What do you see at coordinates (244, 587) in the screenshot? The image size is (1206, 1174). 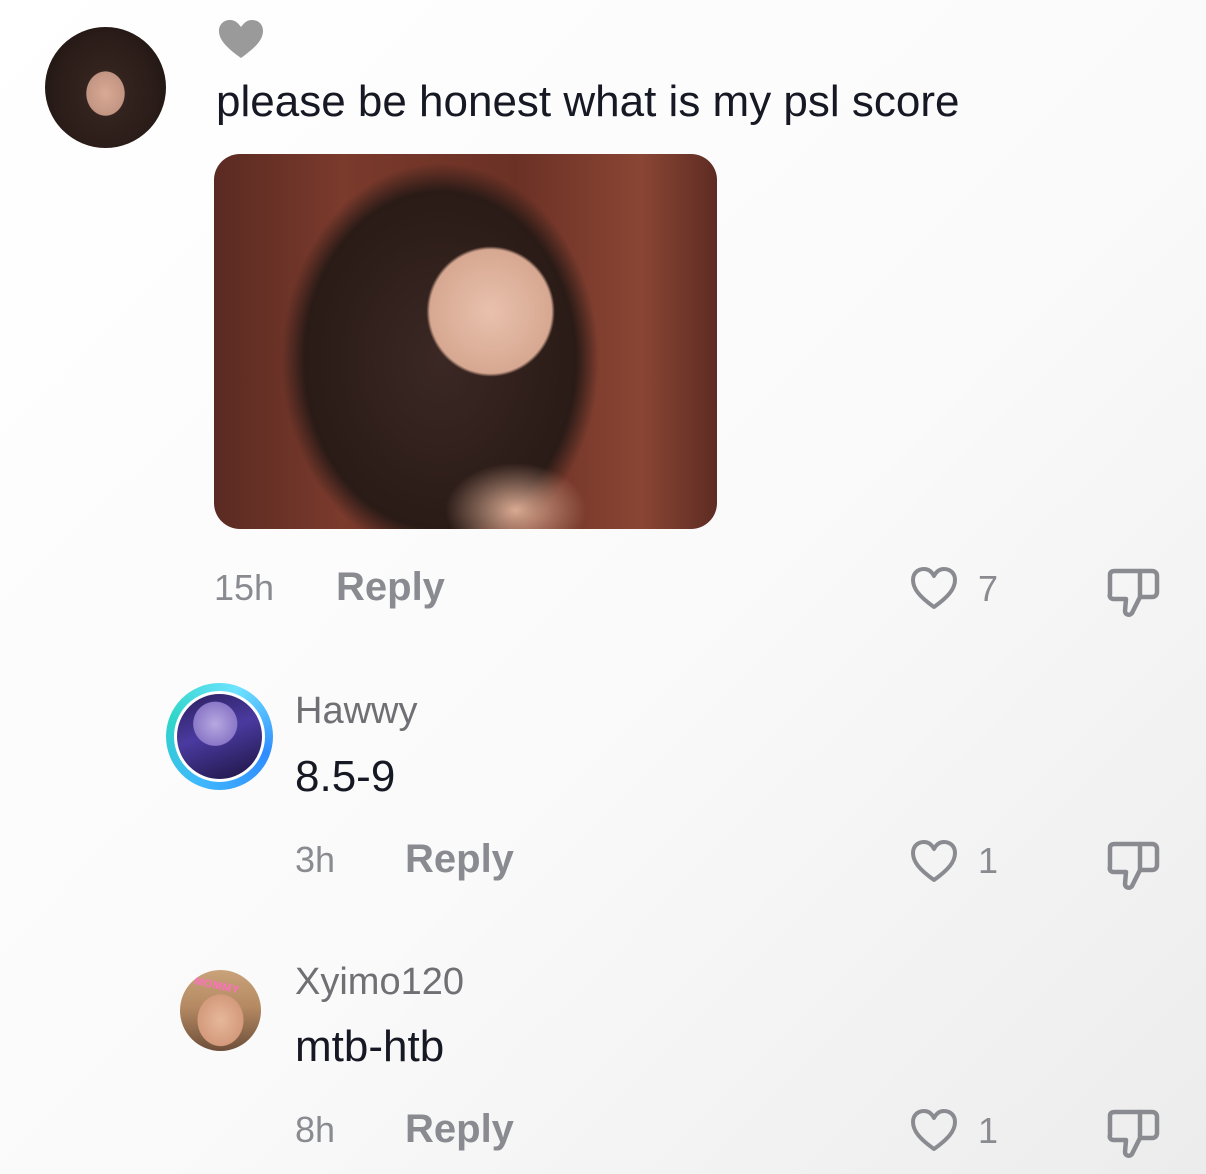 I see `comment-time: 15h` at bounding box center [244, 587].